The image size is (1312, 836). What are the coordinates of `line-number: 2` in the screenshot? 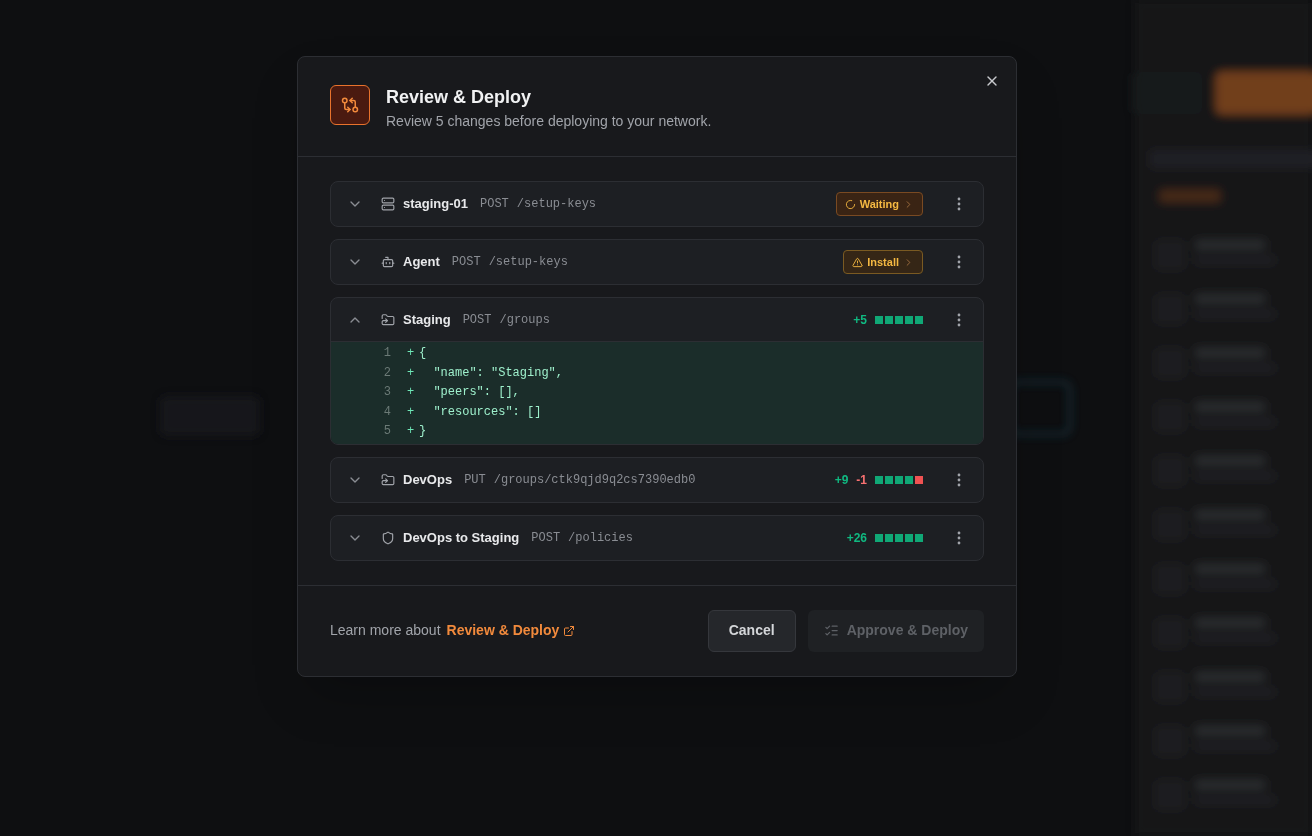 It's located at (386, 373).